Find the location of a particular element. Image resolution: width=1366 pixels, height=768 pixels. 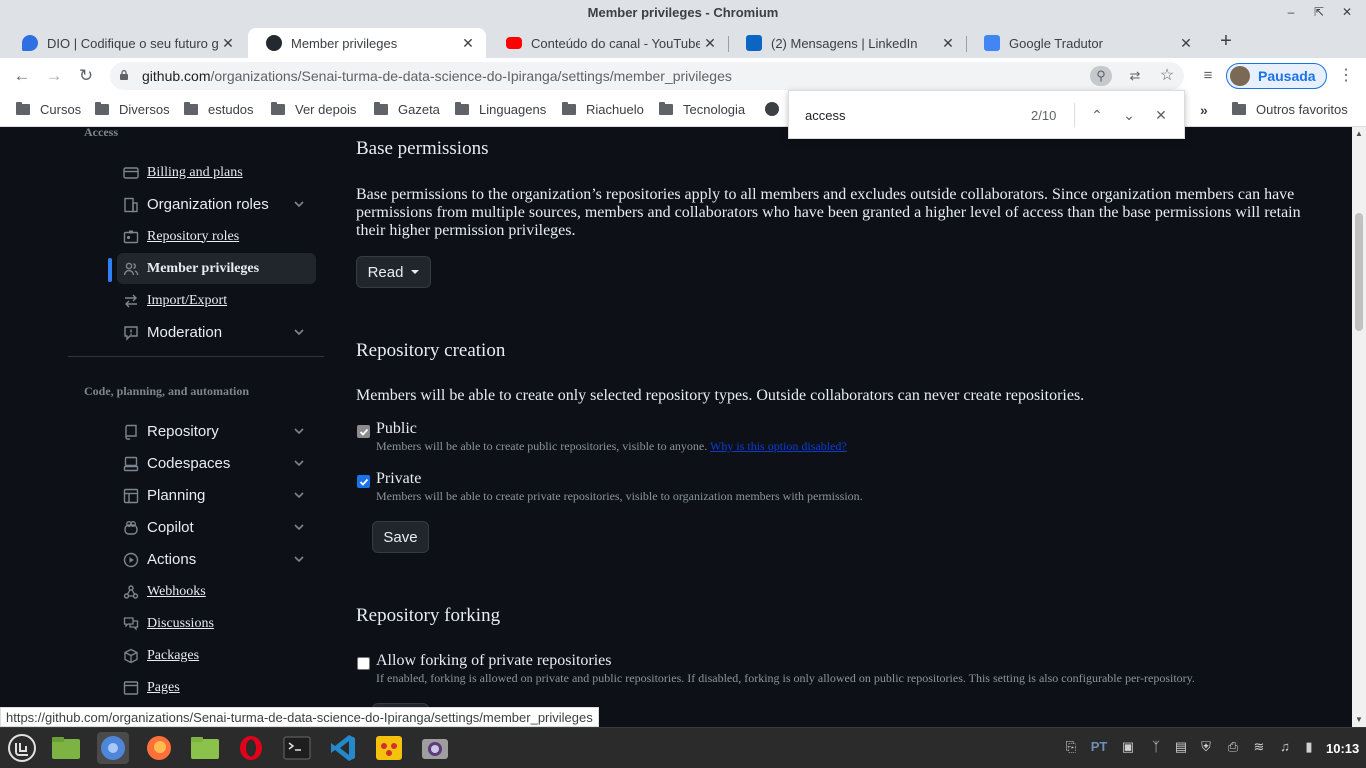

tab-title: Member privileges is located at coordinates (344, 43).